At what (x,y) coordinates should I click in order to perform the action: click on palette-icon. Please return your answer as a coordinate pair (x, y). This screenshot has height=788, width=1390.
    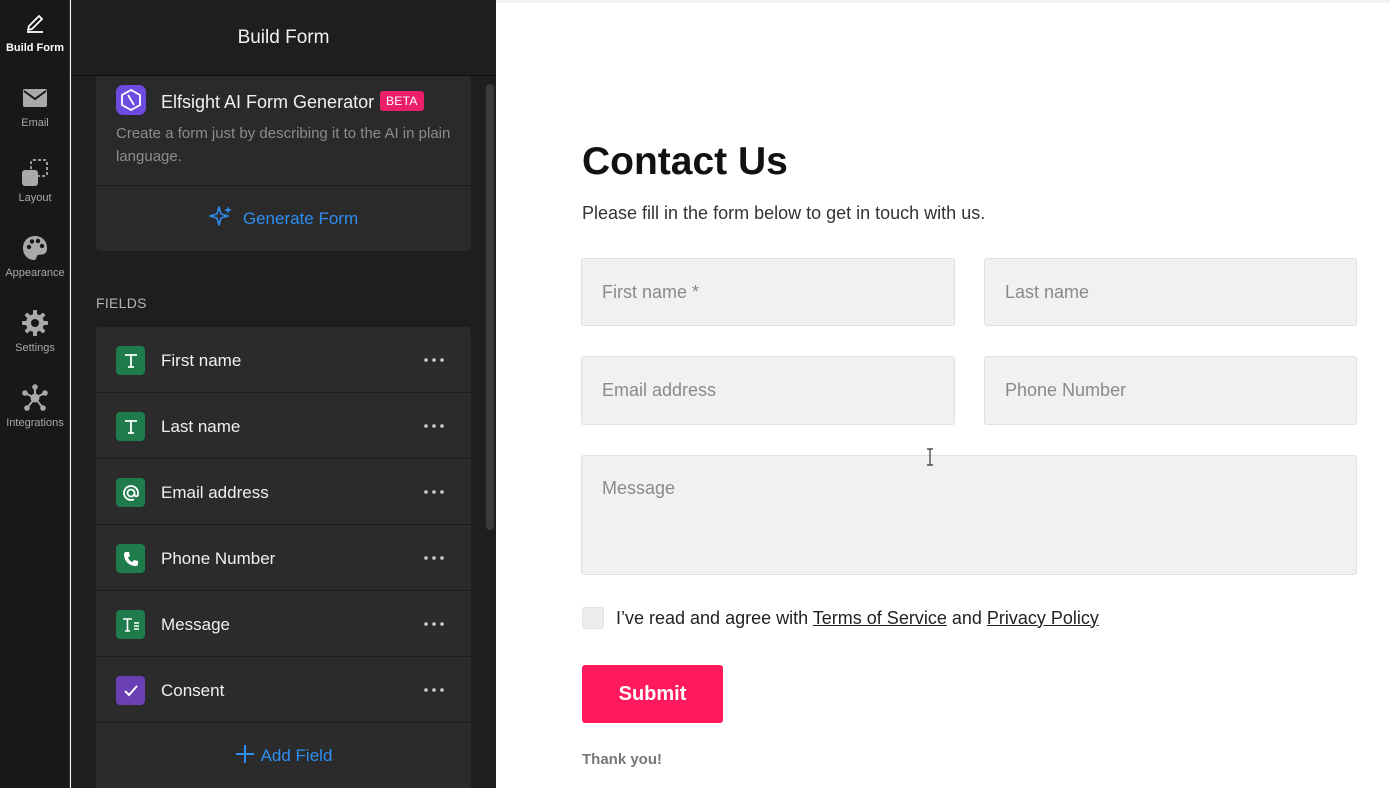
    Looking at the image, I should click on (35, 248).